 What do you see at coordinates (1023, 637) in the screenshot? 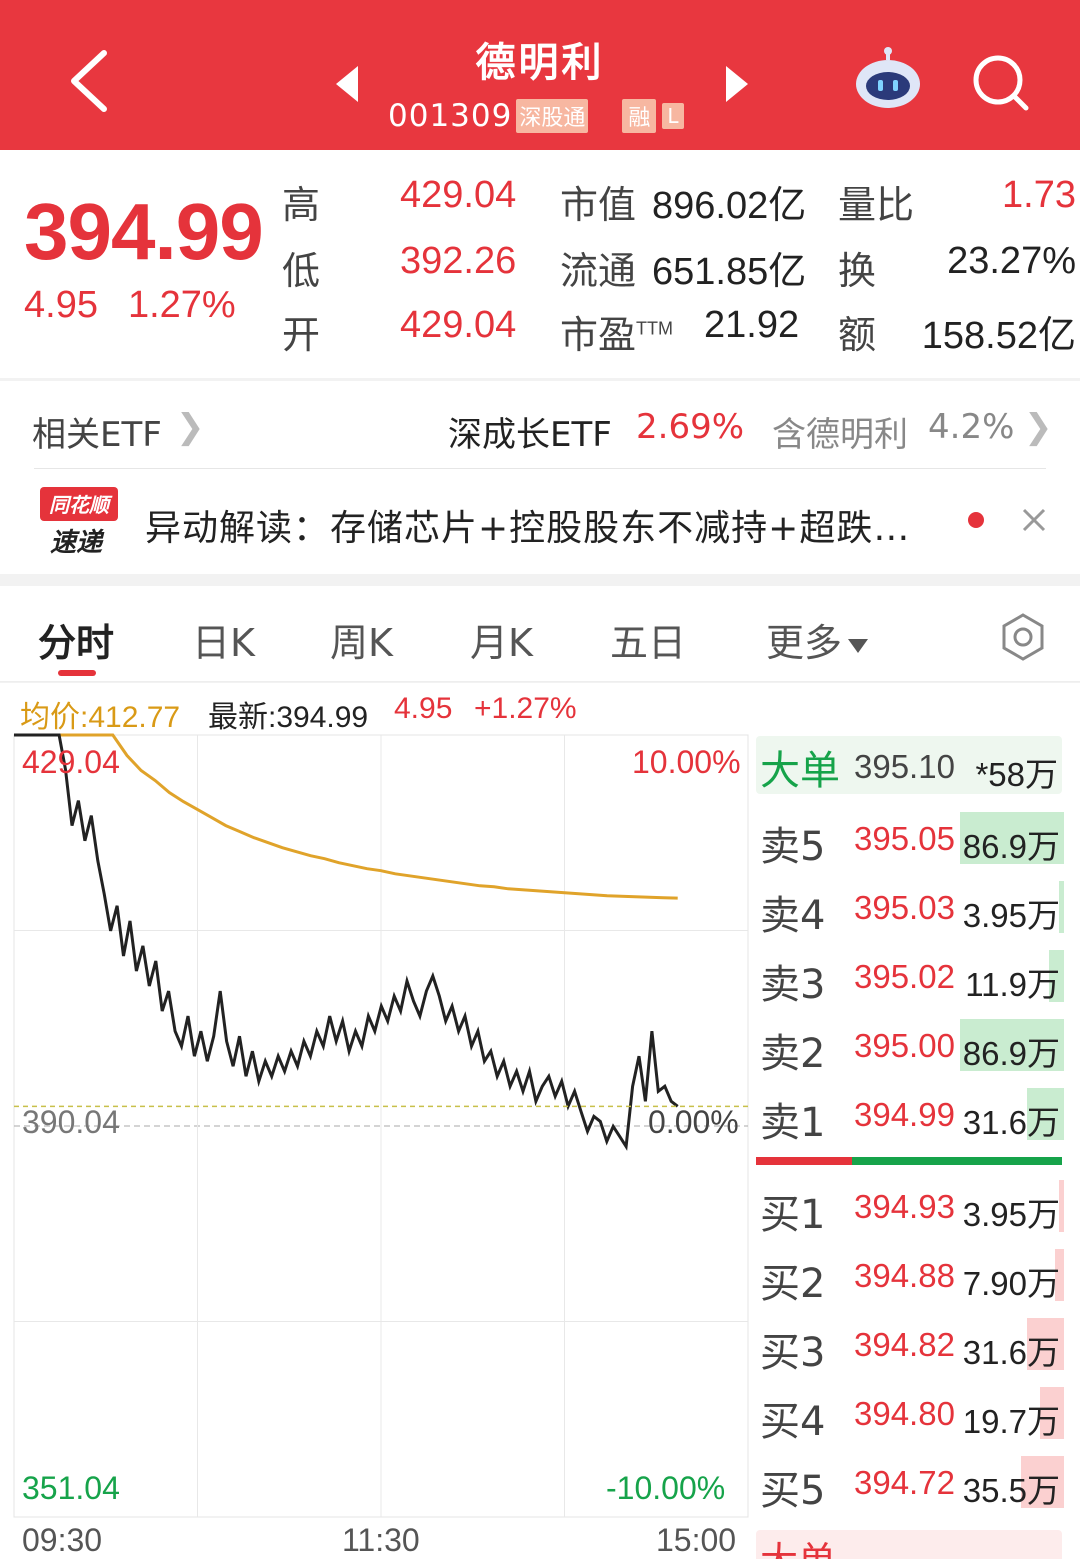
I see `settings-icon` at bounding box center [1023, 637].